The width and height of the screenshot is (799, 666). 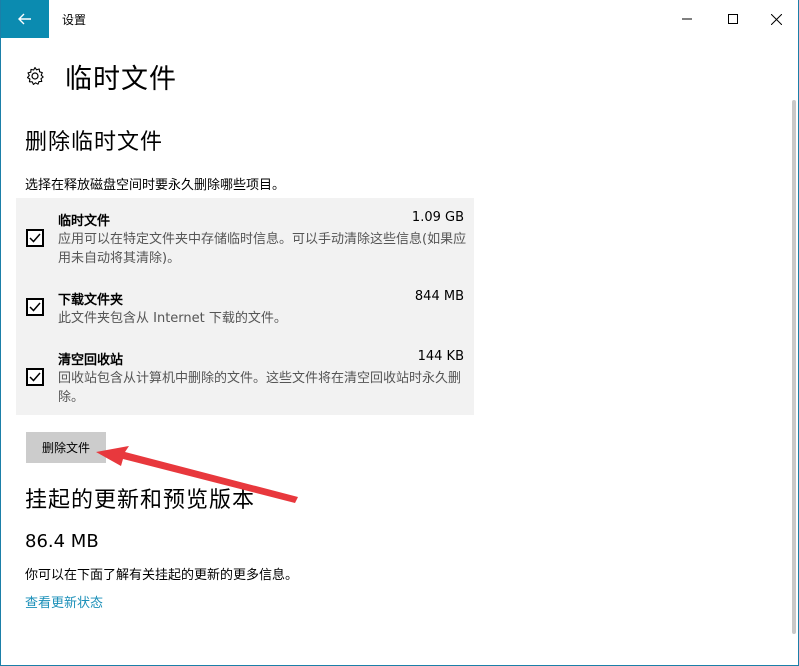 I want to click on updates-info: 你可以在下面了解有关挂起的更新的更多信息。, so click(x=162, y=575).